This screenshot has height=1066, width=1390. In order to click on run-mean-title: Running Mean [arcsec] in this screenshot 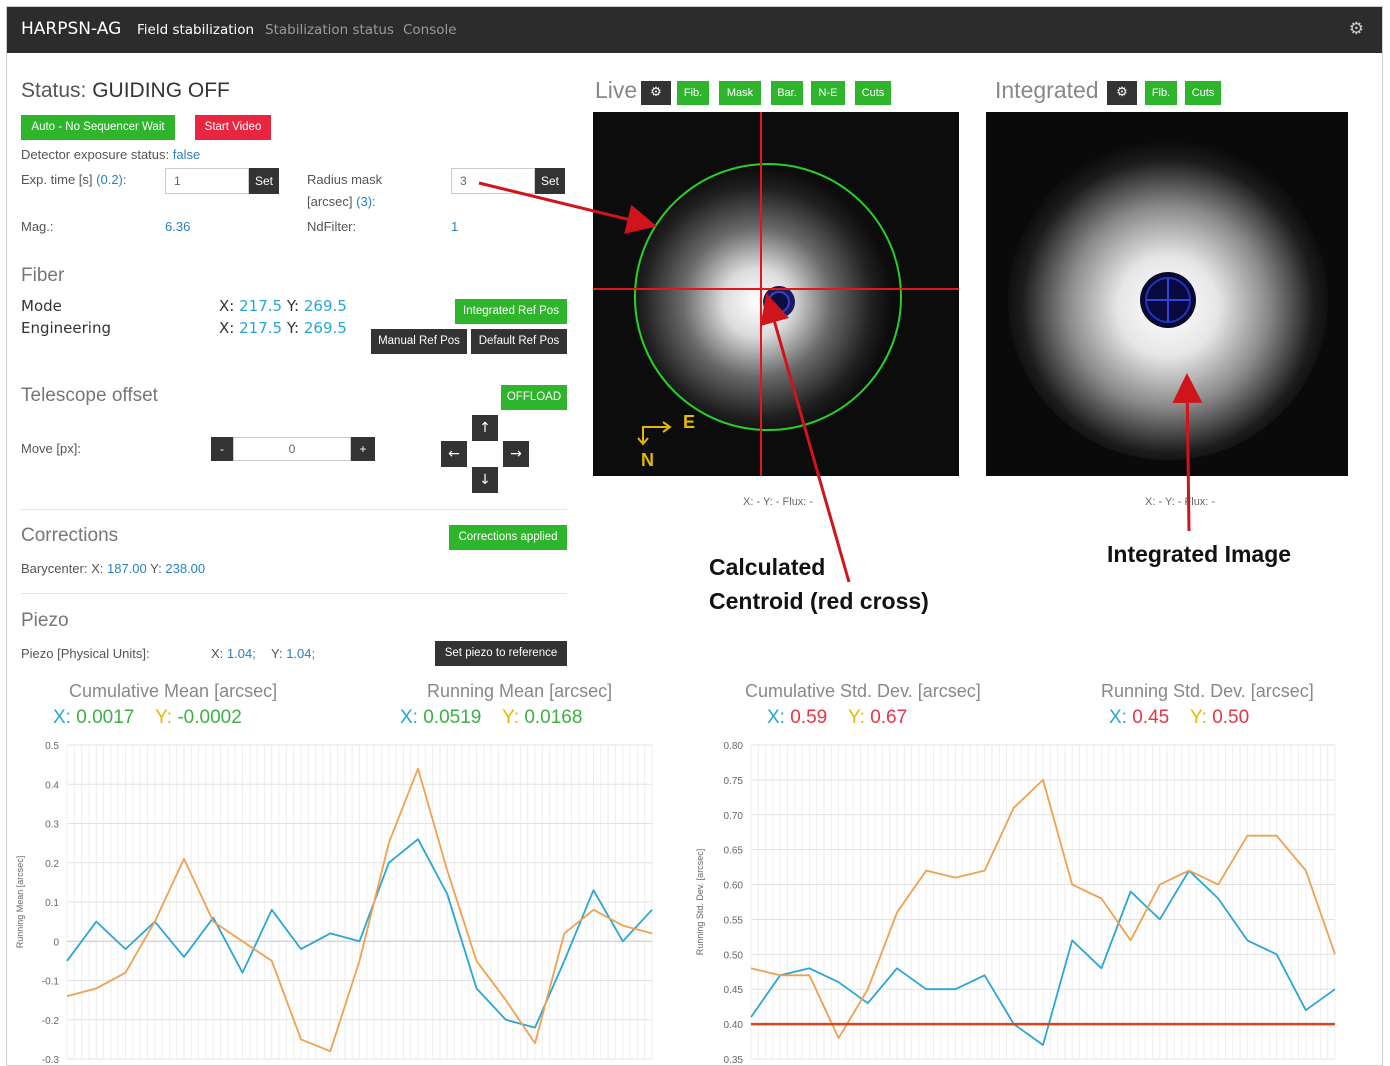, I will do `click(520, 691)`.